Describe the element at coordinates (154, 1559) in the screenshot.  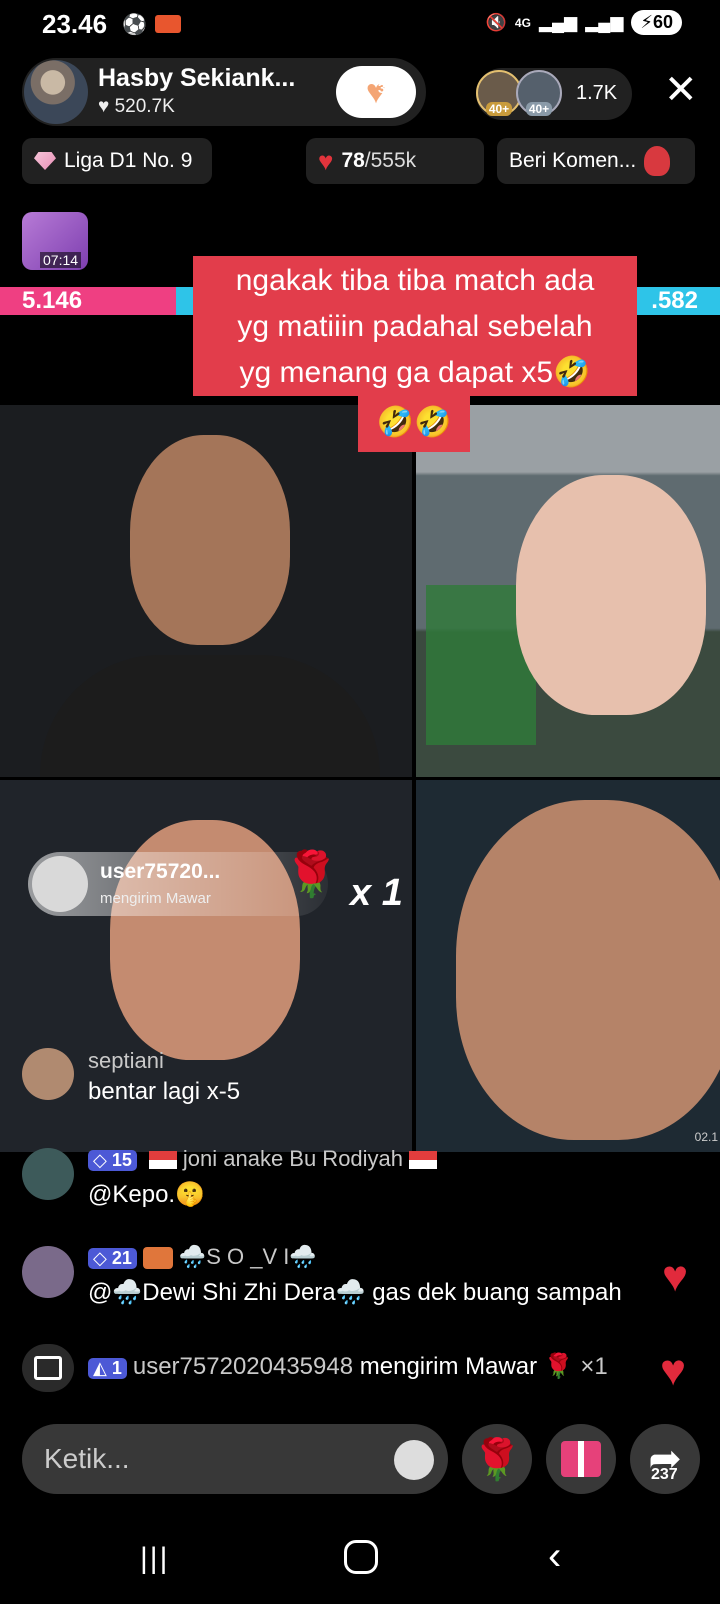
I see `recent-apps-icon: |||` at that location.